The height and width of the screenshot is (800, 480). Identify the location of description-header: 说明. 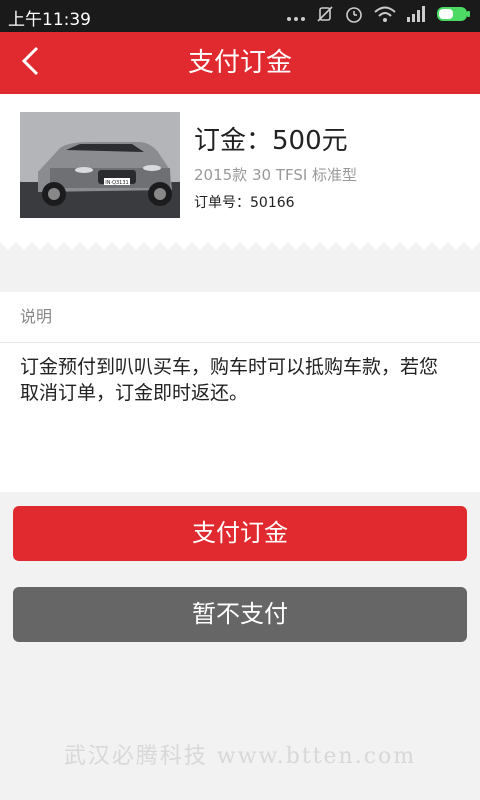
(36, 316).